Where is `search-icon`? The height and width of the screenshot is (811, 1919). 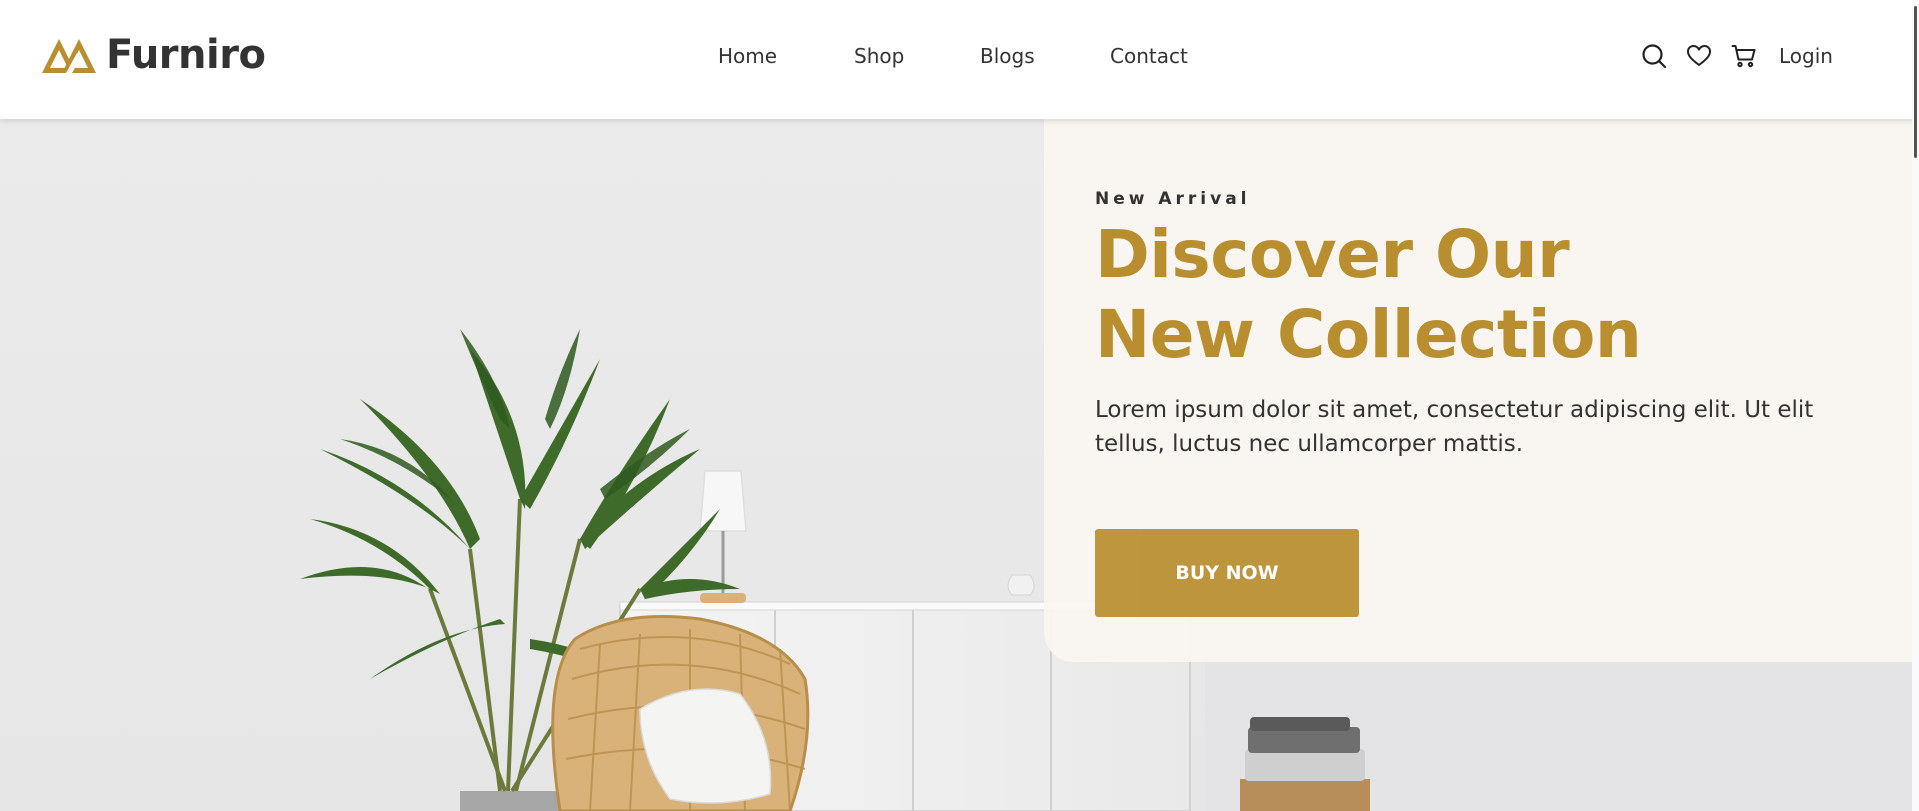 search-icon is located at coordinates (1654, 56).